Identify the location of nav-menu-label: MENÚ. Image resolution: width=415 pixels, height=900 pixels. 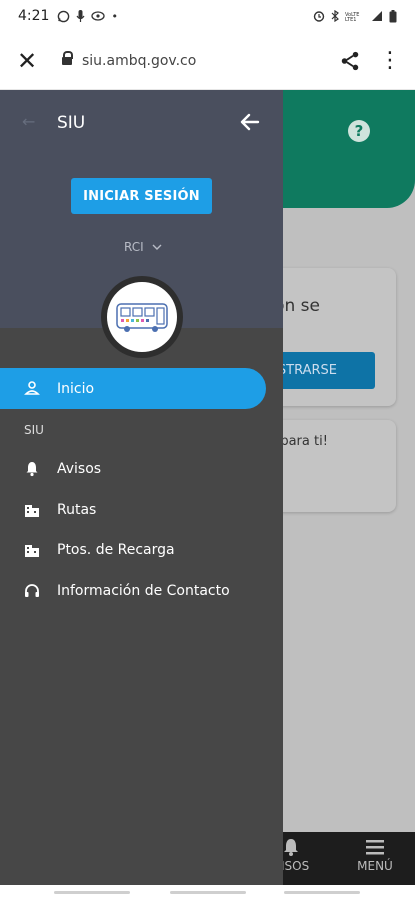
(375, 866).